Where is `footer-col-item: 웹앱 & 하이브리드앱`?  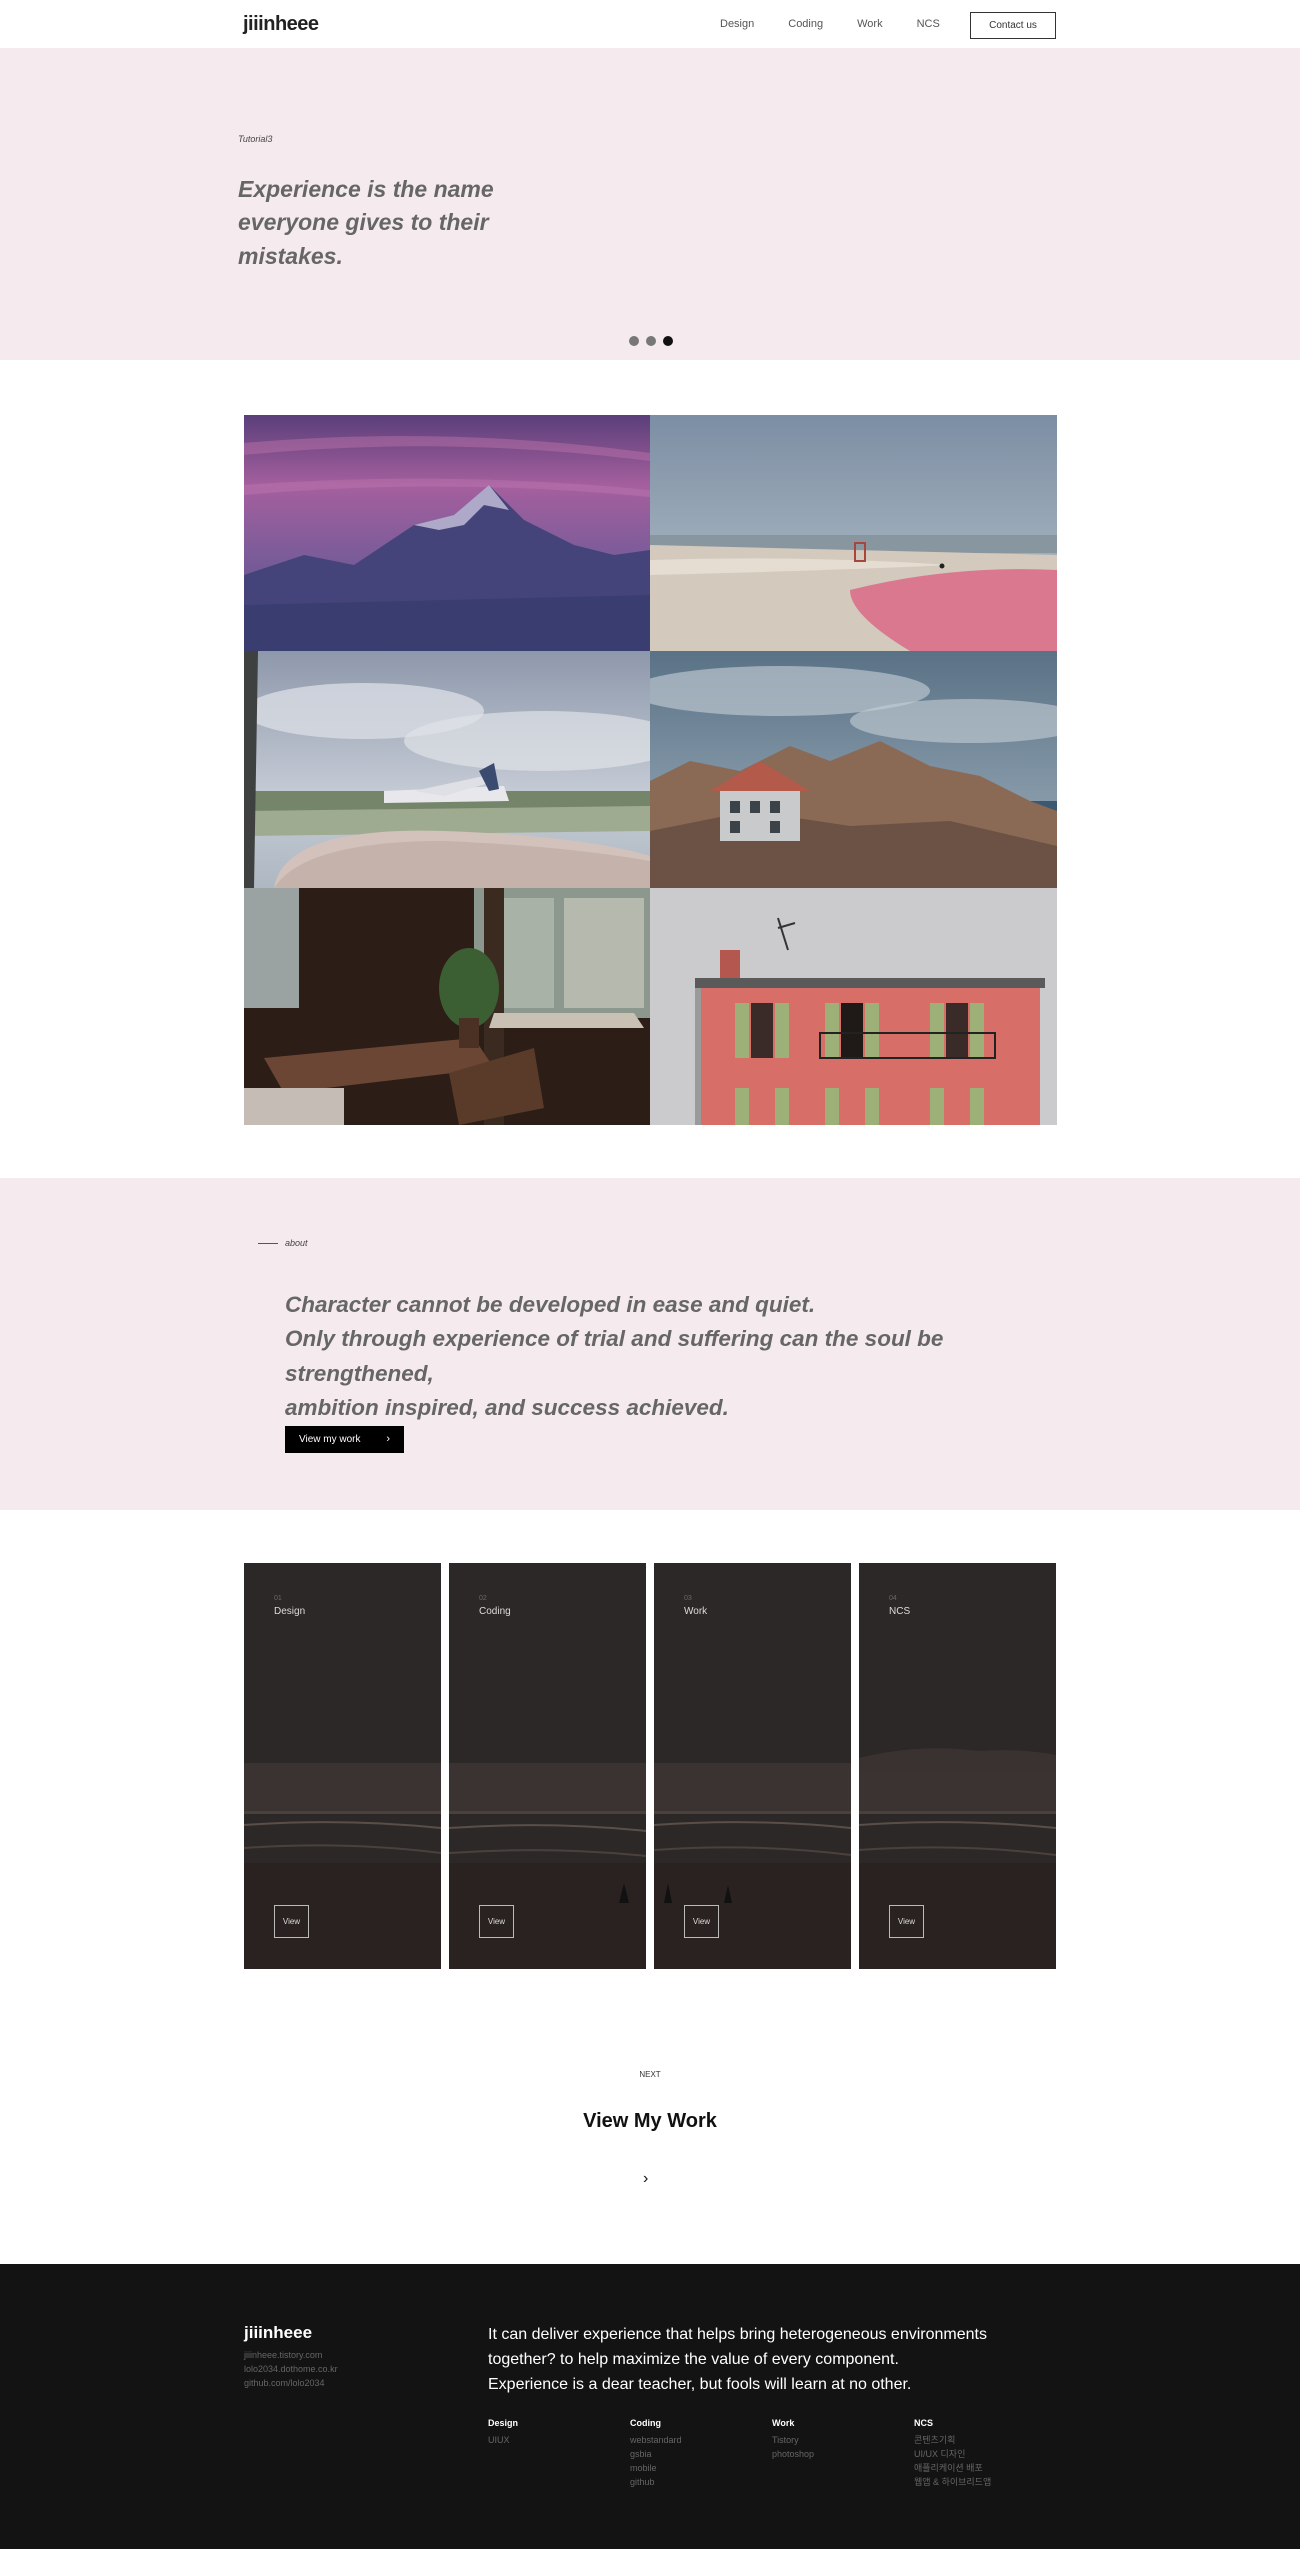
footer-col-item: 웹앱 & 하이브리드앱 is located at coordinates (985, 2482).